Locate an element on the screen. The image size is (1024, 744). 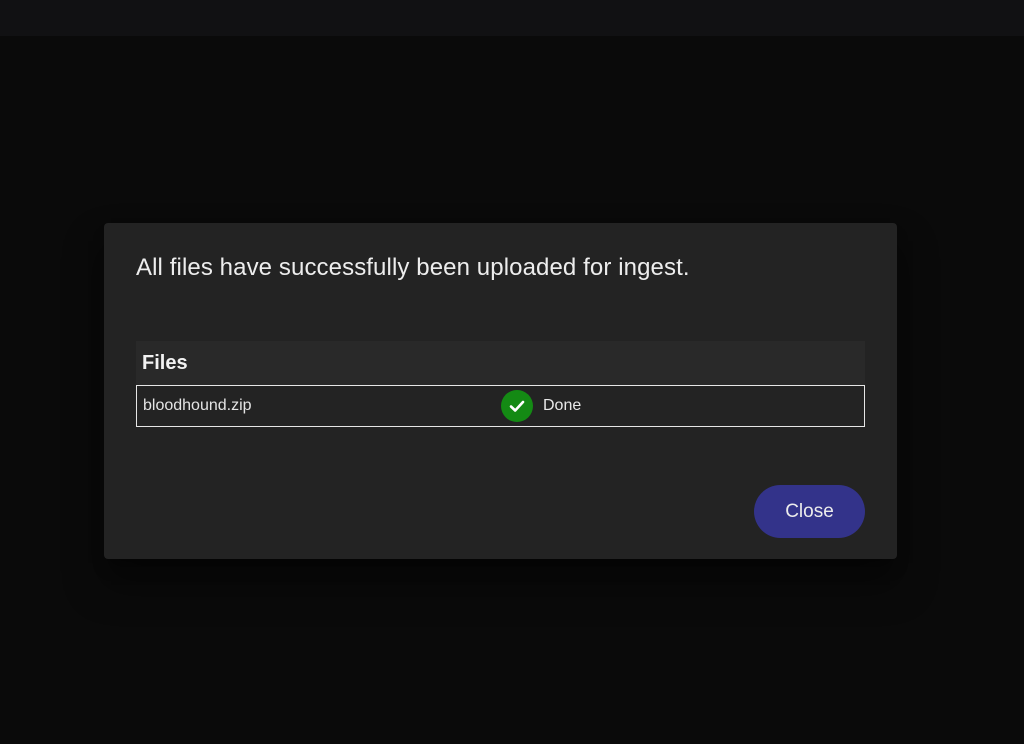
files-header-label: Files is located at coordinates (165, 362).